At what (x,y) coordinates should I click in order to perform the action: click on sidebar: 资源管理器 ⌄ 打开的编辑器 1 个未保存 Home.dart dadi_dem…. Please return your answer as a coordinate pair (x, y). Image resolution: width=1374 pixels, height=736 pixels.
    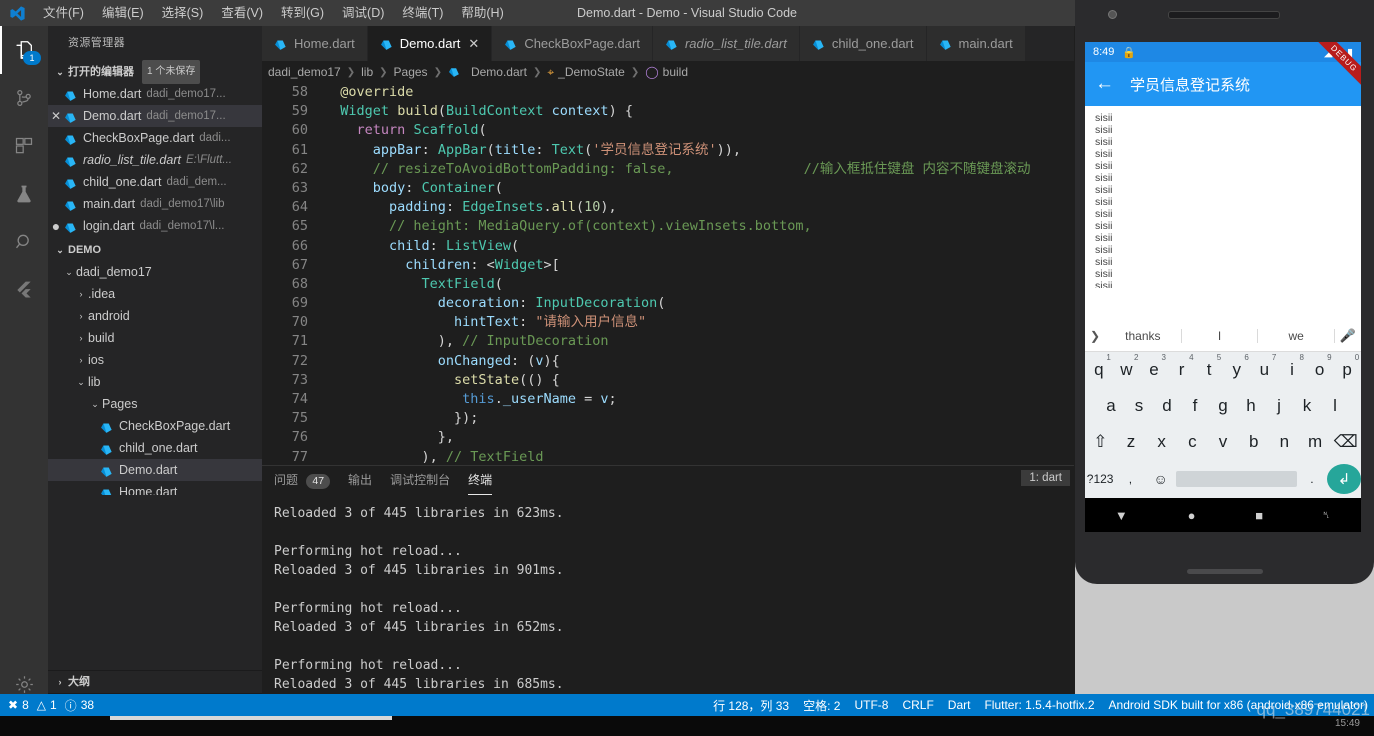
    Looking at the image, I should click on (155, 371).